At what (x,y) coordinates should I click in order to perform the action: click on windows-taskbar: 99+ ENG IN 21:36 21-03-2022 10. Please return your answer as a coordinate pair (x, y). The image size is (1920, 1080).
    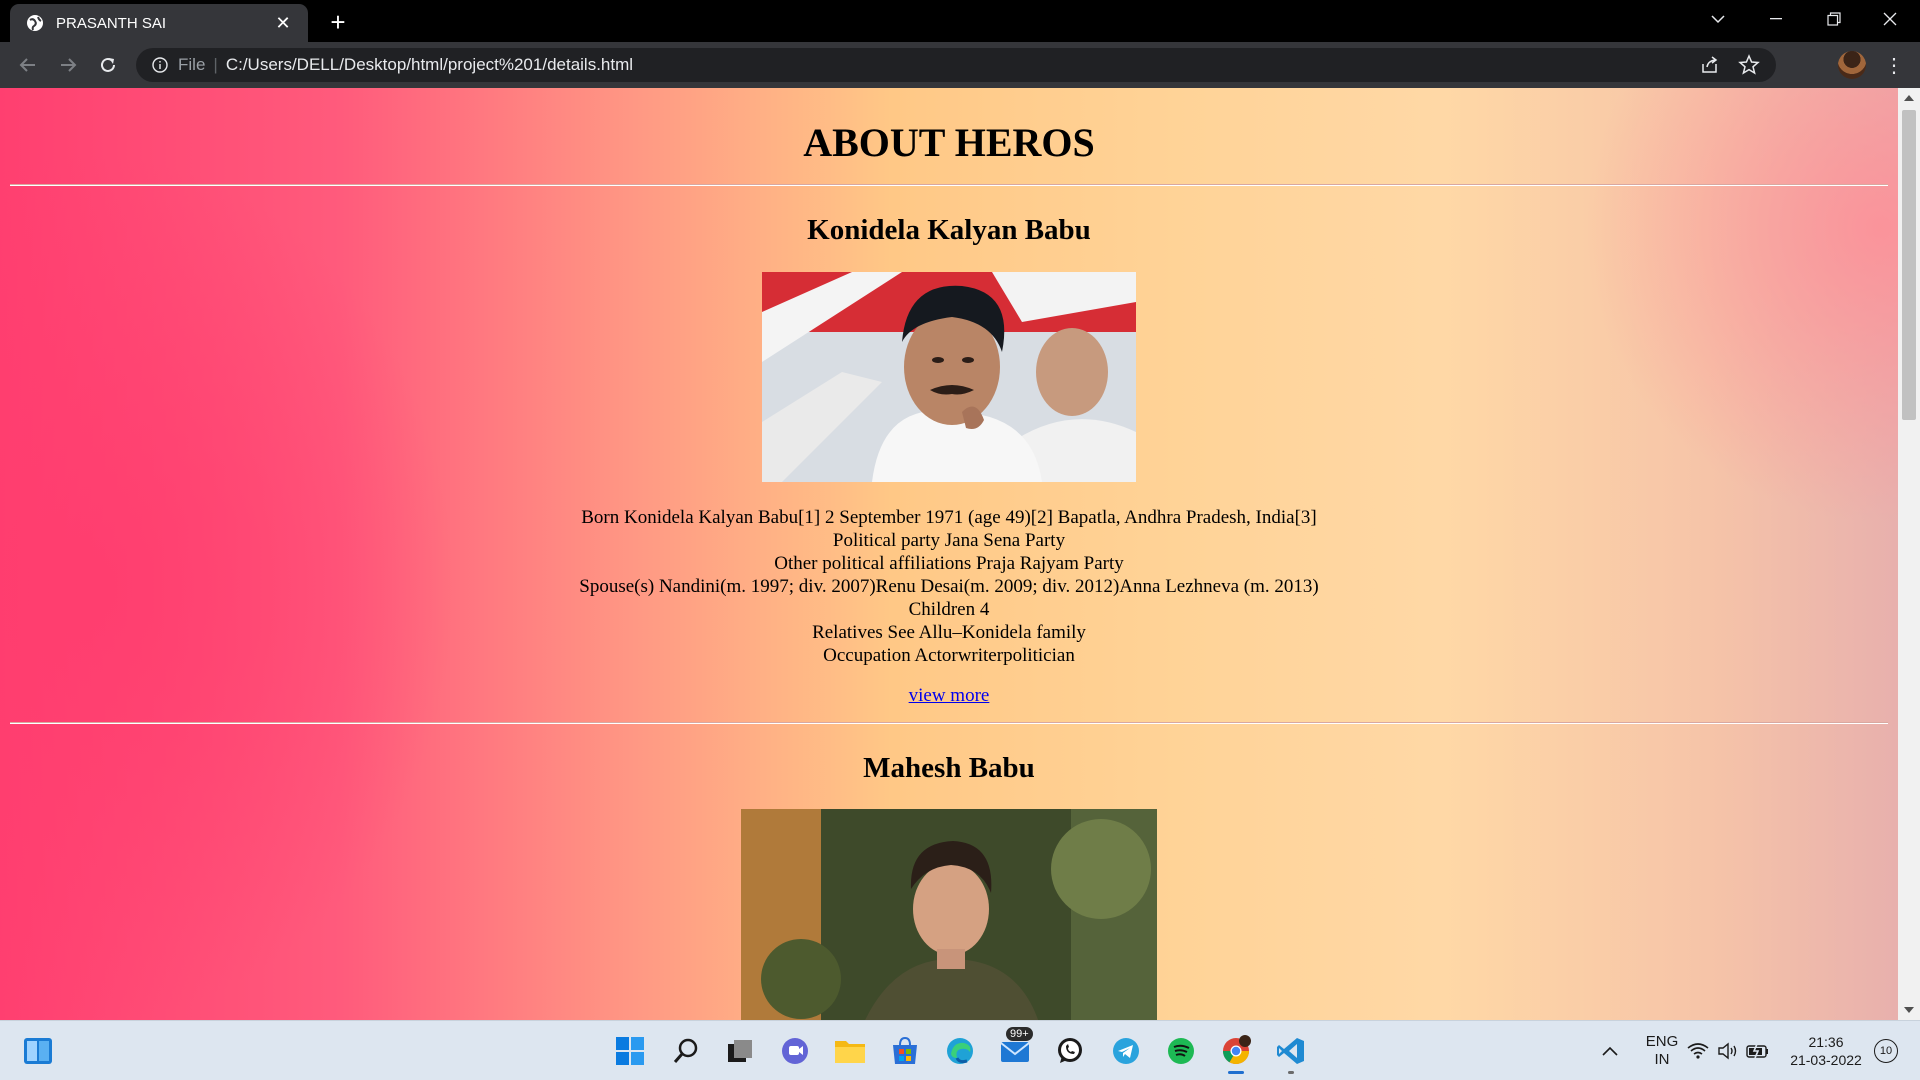
    Looking at the image, I should click on (960, 1050).